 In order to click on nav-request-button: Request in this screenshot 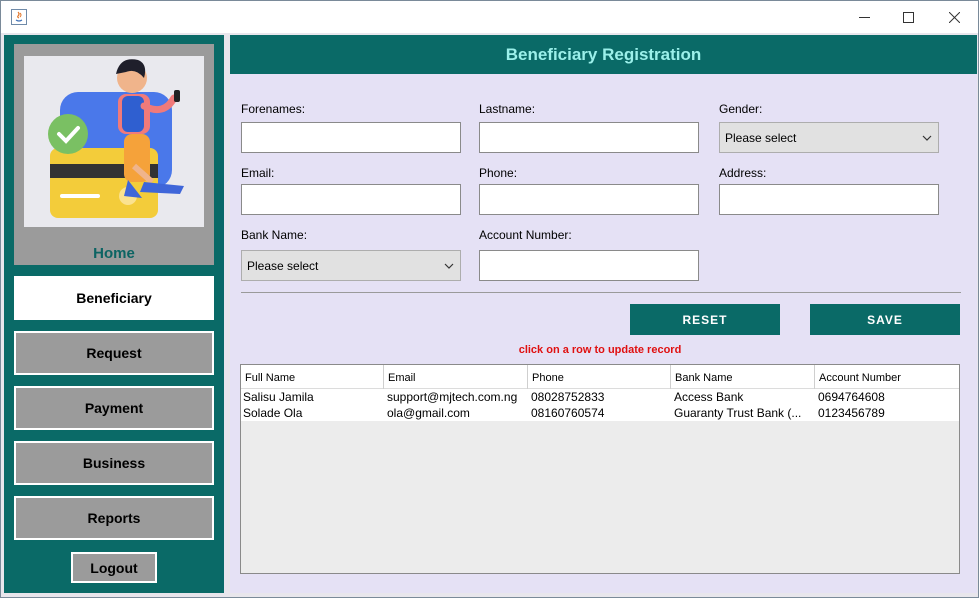, I will do `click(114, 353)`.